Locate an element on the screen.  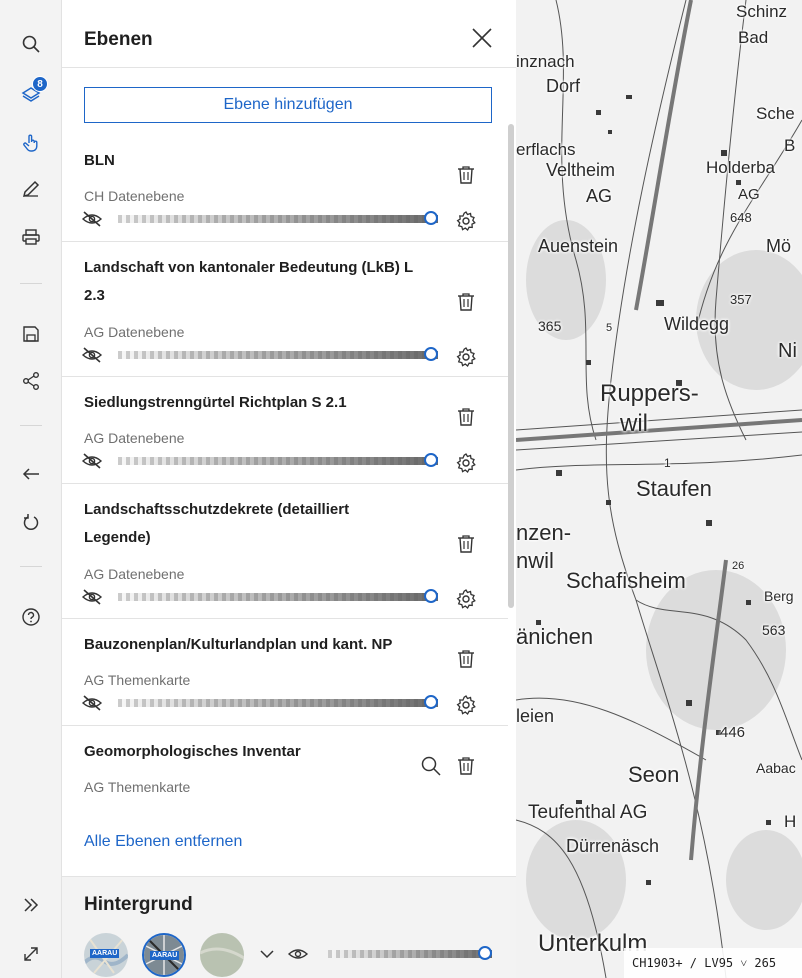
opacity-track is located at coordinates (278, 461).